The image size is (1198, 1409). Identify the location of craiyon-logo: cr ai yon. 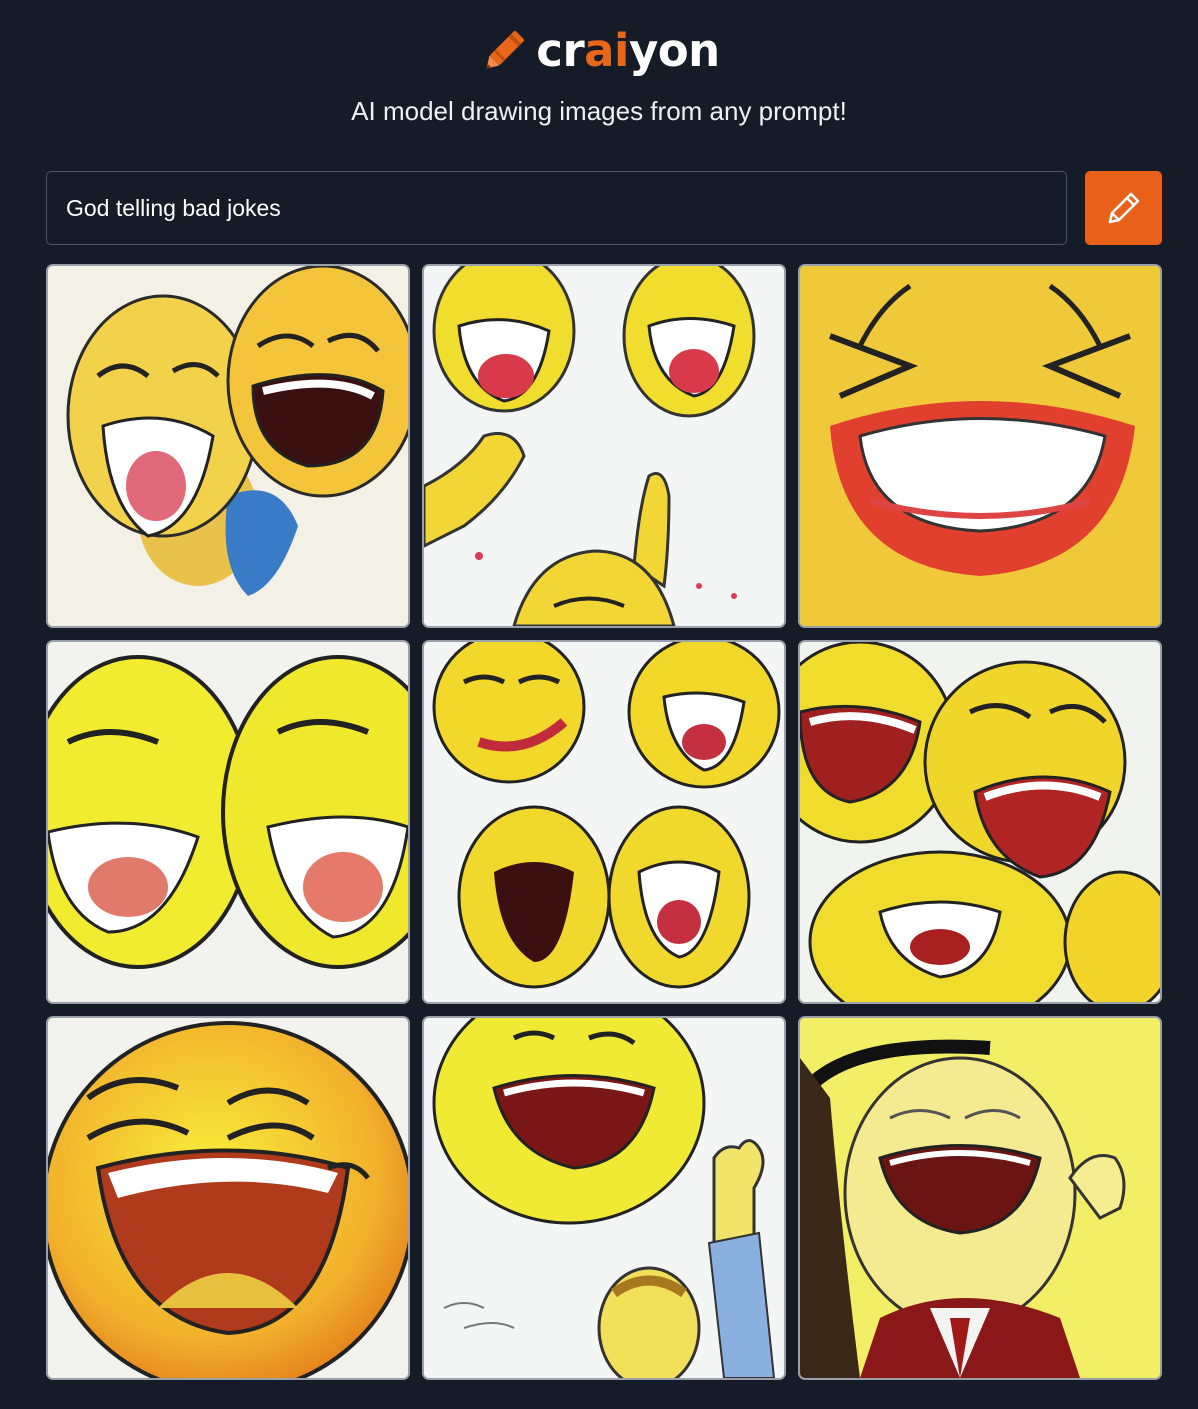
(599, 50).